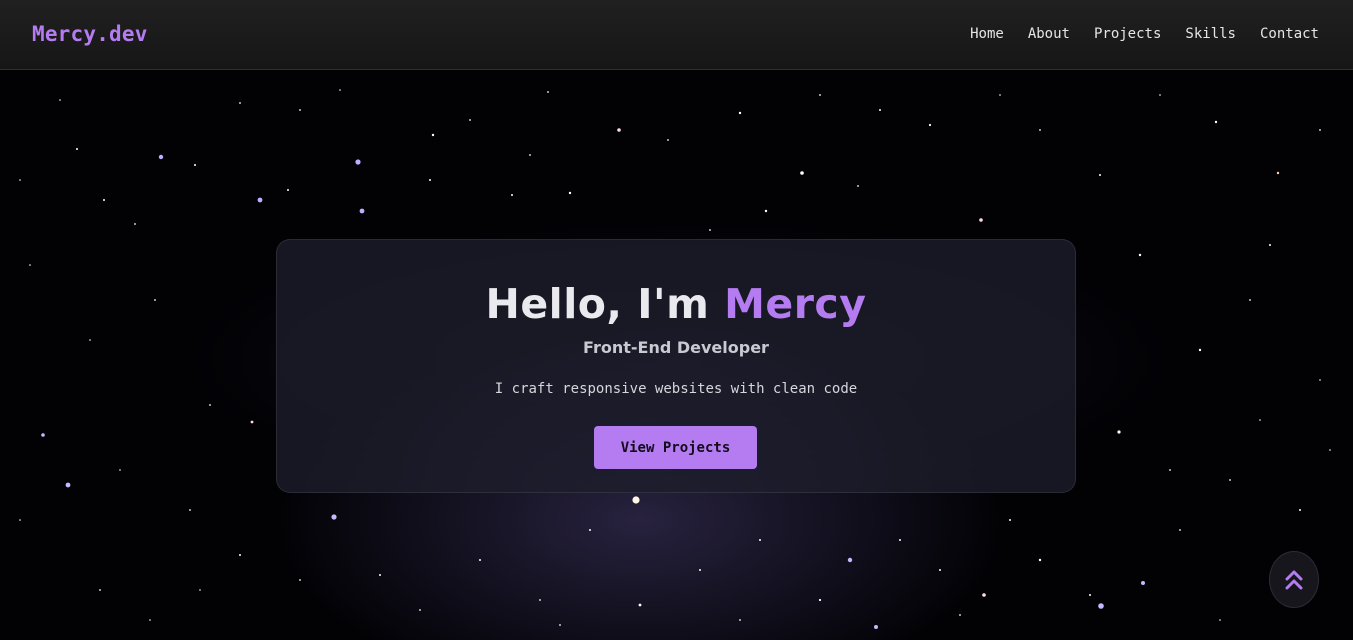  Describe the element at coordinates (90, 34) in the screenshot. I see `site-logo: Mercy.dev` at that location.